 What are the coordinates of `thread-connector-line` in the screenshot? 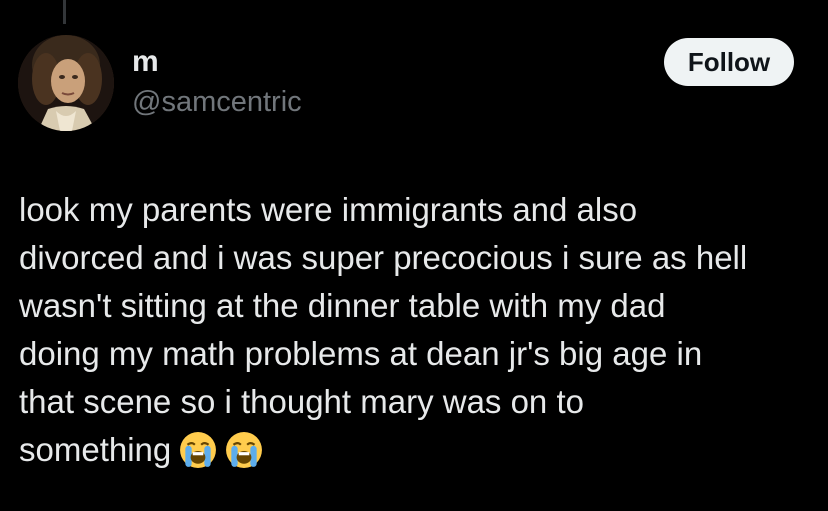 It's located at (64, 12).